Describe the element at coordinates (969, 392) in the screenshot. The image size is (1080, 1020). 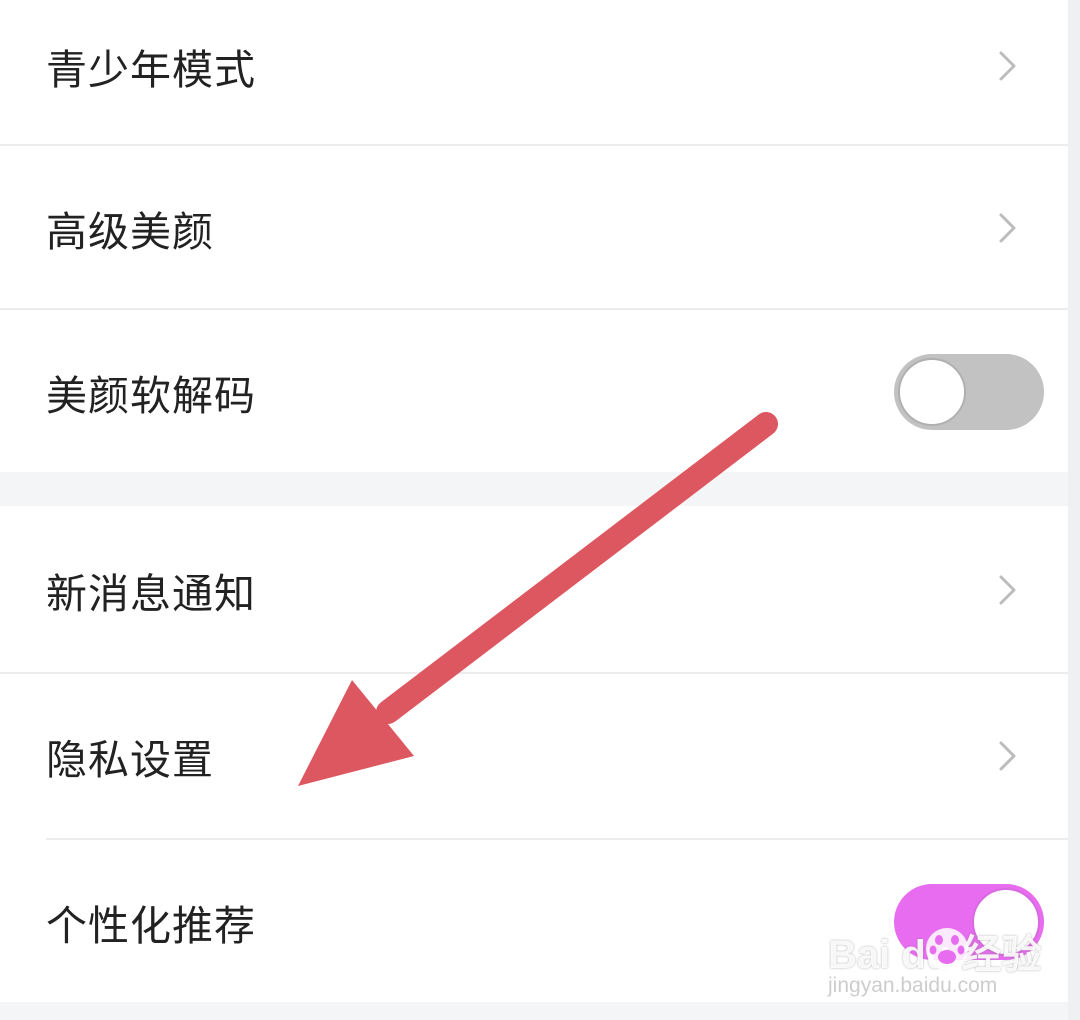
I see `soft-decode-toggle` at that location.